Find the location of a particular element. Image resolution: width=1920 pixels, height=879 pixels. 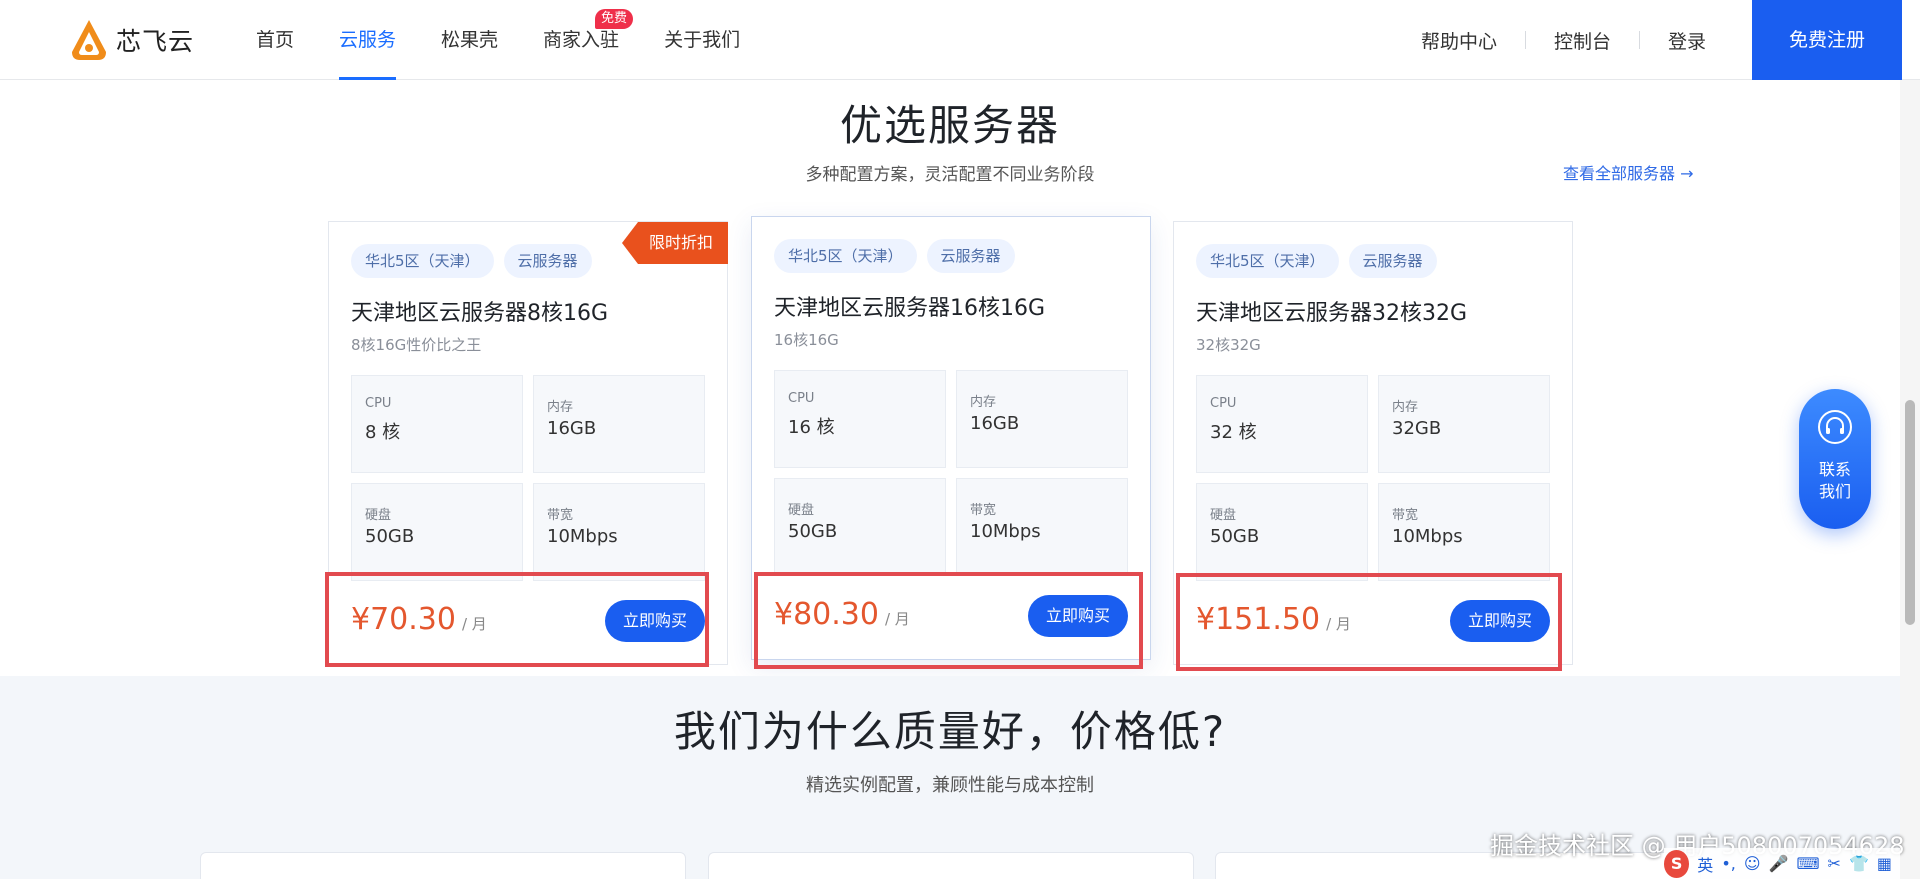

headset-icon is located at coordinates (1835, 427).